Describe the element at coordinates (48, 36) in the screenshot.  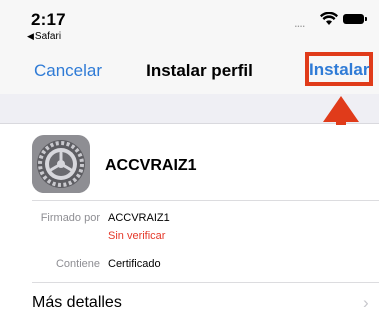
I see `back-app-label: Safari` at that location.